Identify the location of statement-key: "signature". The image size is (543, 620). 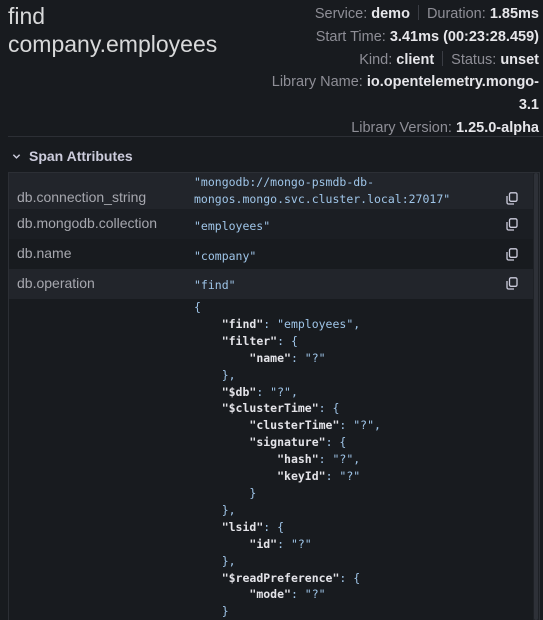
(287, 442).